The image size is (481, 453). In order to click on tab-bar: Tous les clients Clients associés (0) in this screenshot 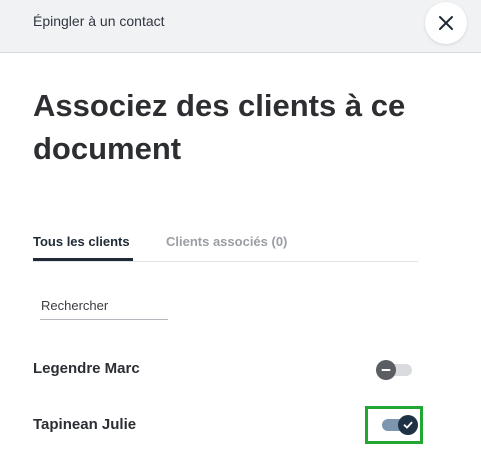, I will do `click(225, 246)`.